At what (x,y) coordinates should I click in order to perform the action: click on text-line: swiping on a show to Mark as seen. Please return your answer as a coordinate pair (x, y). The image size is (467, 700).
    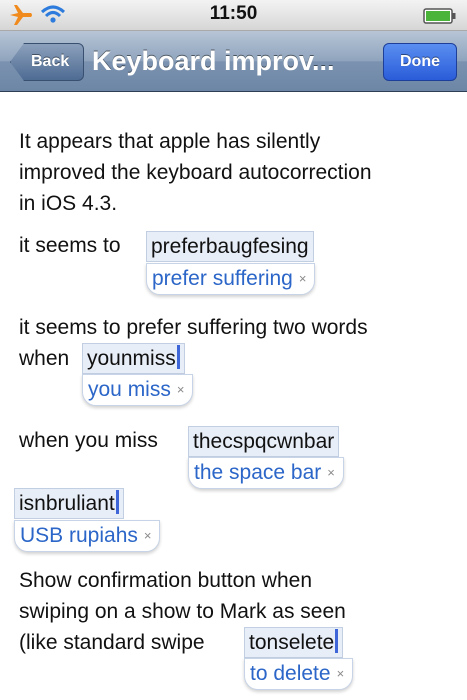
    Looking at the image, I should click on (182, 611).